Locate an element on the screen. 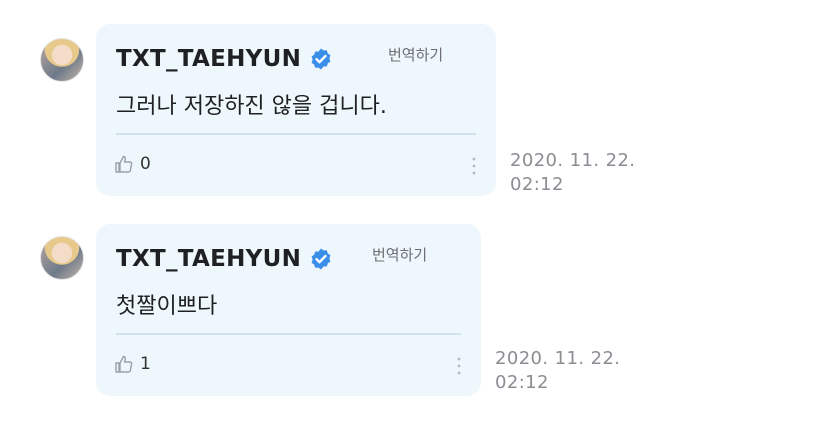  timestamp-date: 2020. 11. 22. is located at coordinates (558, 358).